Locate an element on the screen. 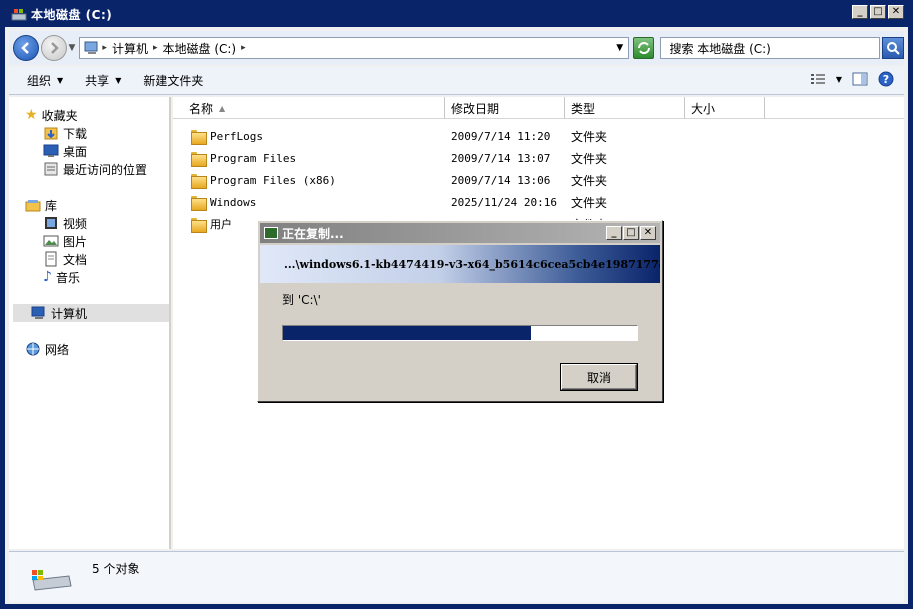  item-count: 5 个对象 is located at coordinates (116, 569).